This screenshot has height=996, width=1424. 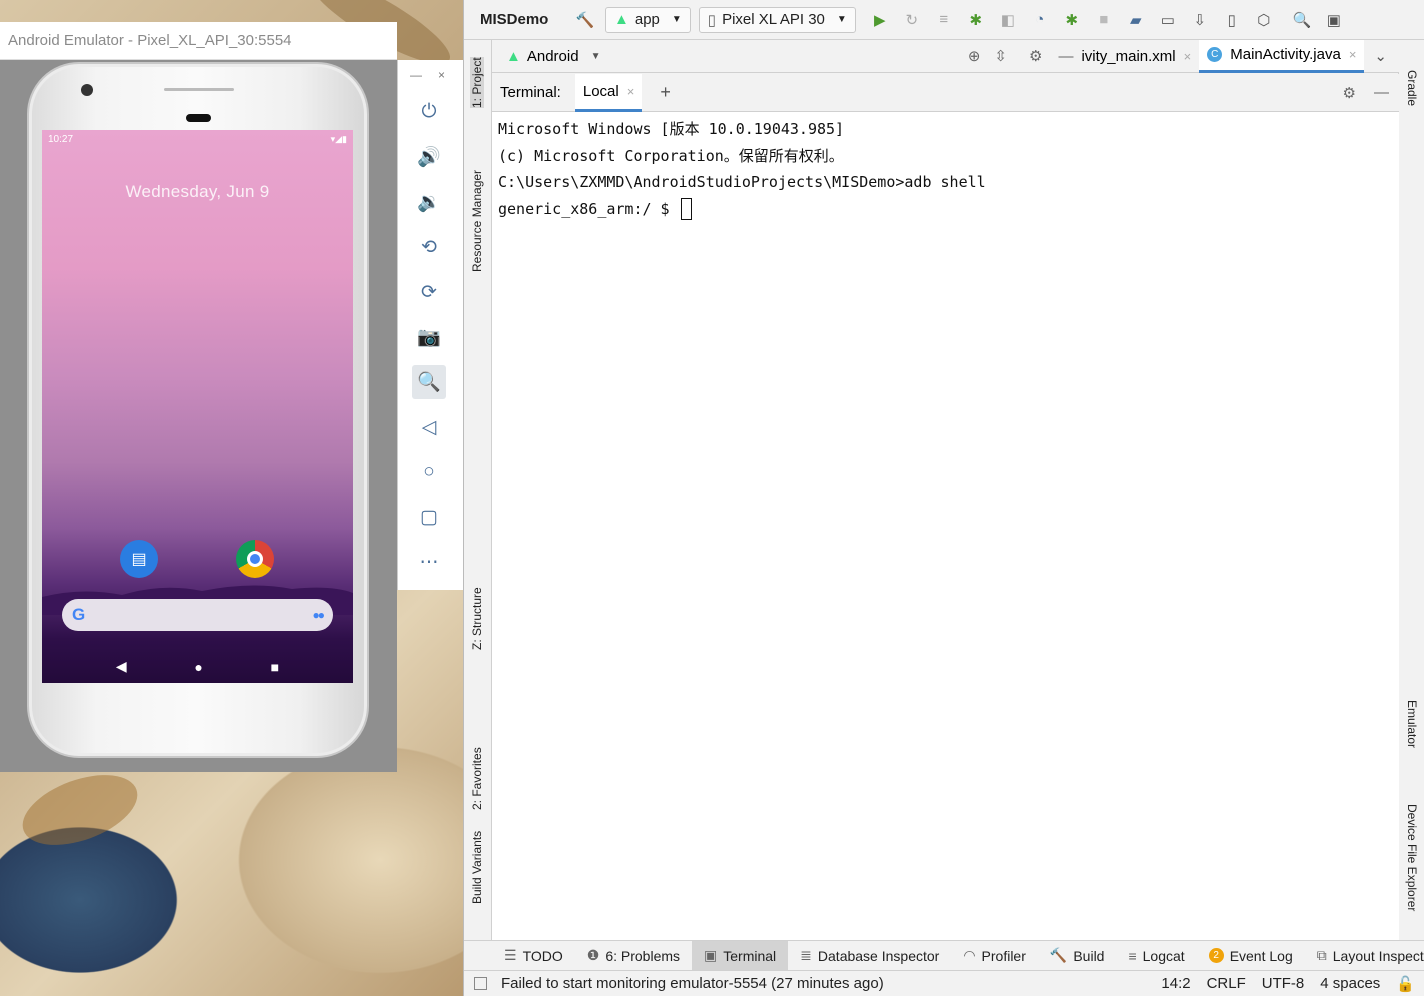 I want to click on line-separator: CRLF, so click(x=1226, y=984).